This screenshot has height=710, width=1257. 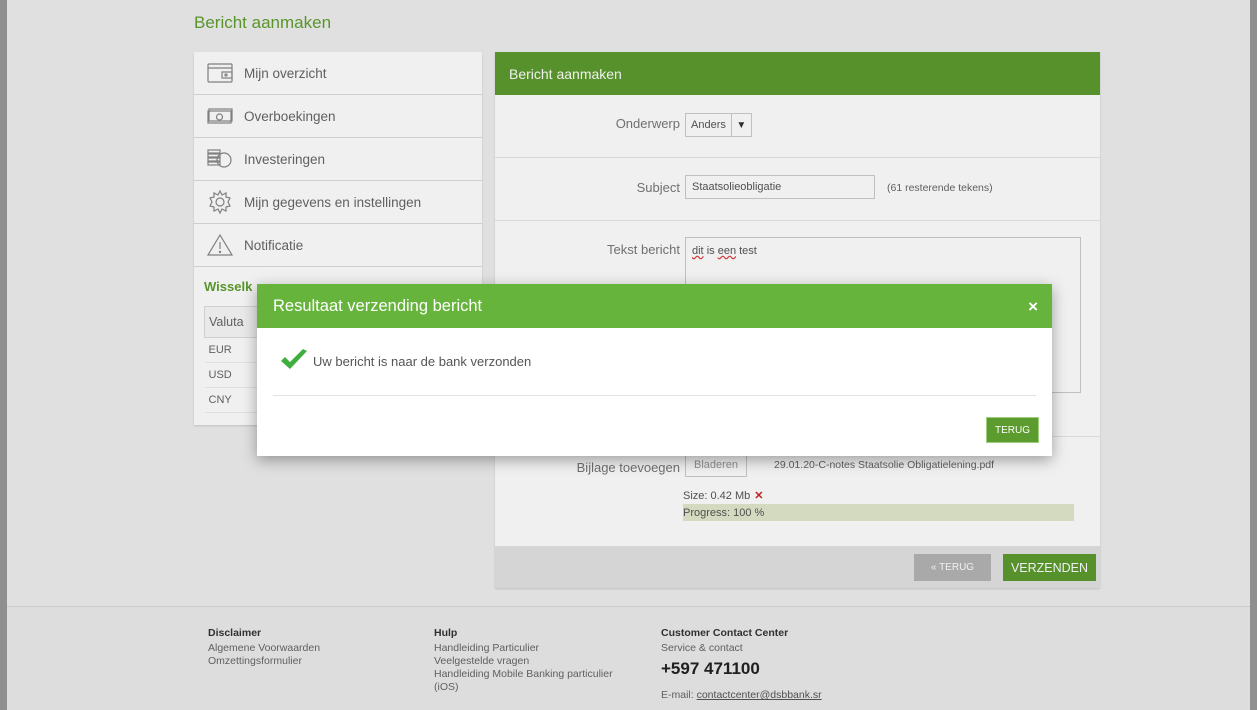 What do you see at coordinates (654, 362) in the screenshot?
I see `dialog-body: Uw bericht is naar de bank verzonden` at bounding box center [654, 362].